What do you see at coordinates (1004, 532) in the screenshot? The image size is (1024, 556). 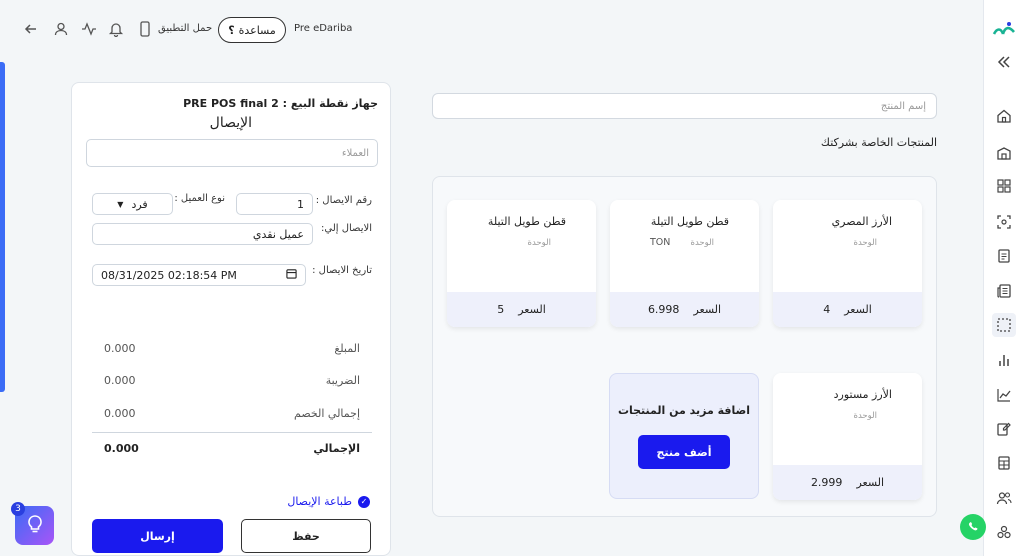 I see `modules-icon` at bounding box center [1004, 532].